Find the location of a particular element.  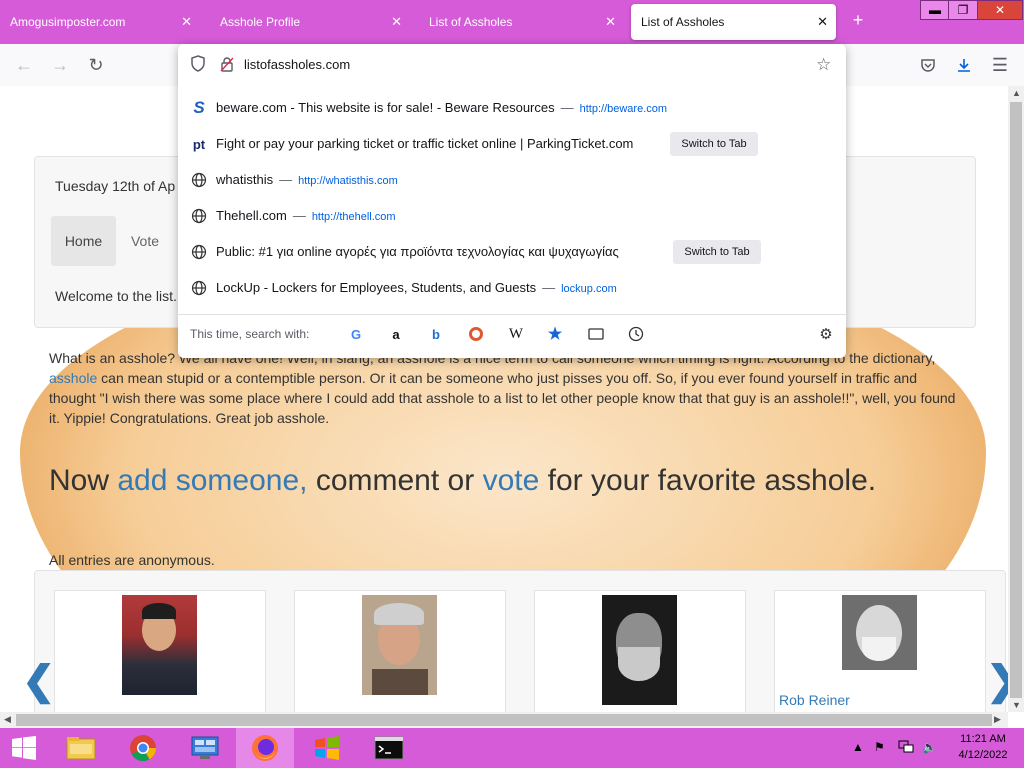

bookmark-star-icon: ☆ is located at coordinates (823, 65).